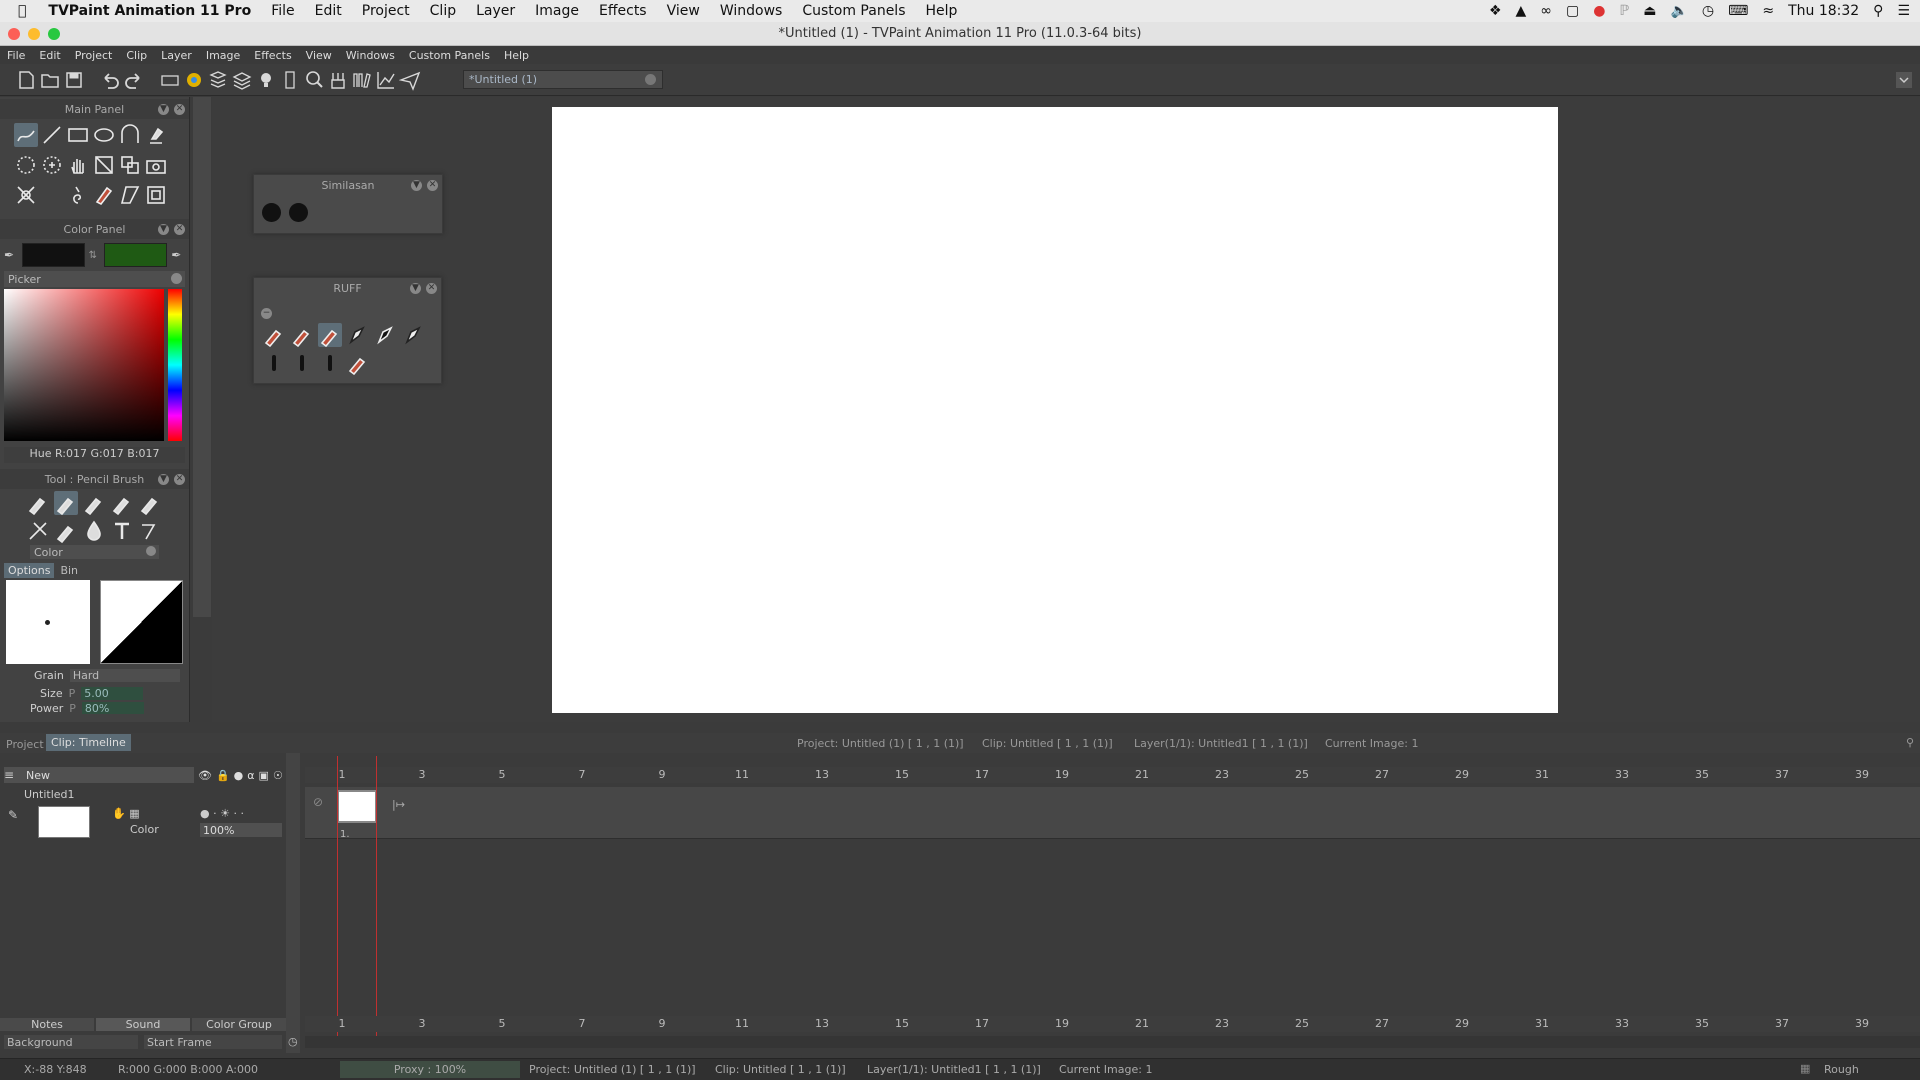 The image size is (1920, 1080). What do you see at coordinates (318, 802) in the screenshot?
I see `no-image-icon: ⊘` at bounding box center [318, 802].